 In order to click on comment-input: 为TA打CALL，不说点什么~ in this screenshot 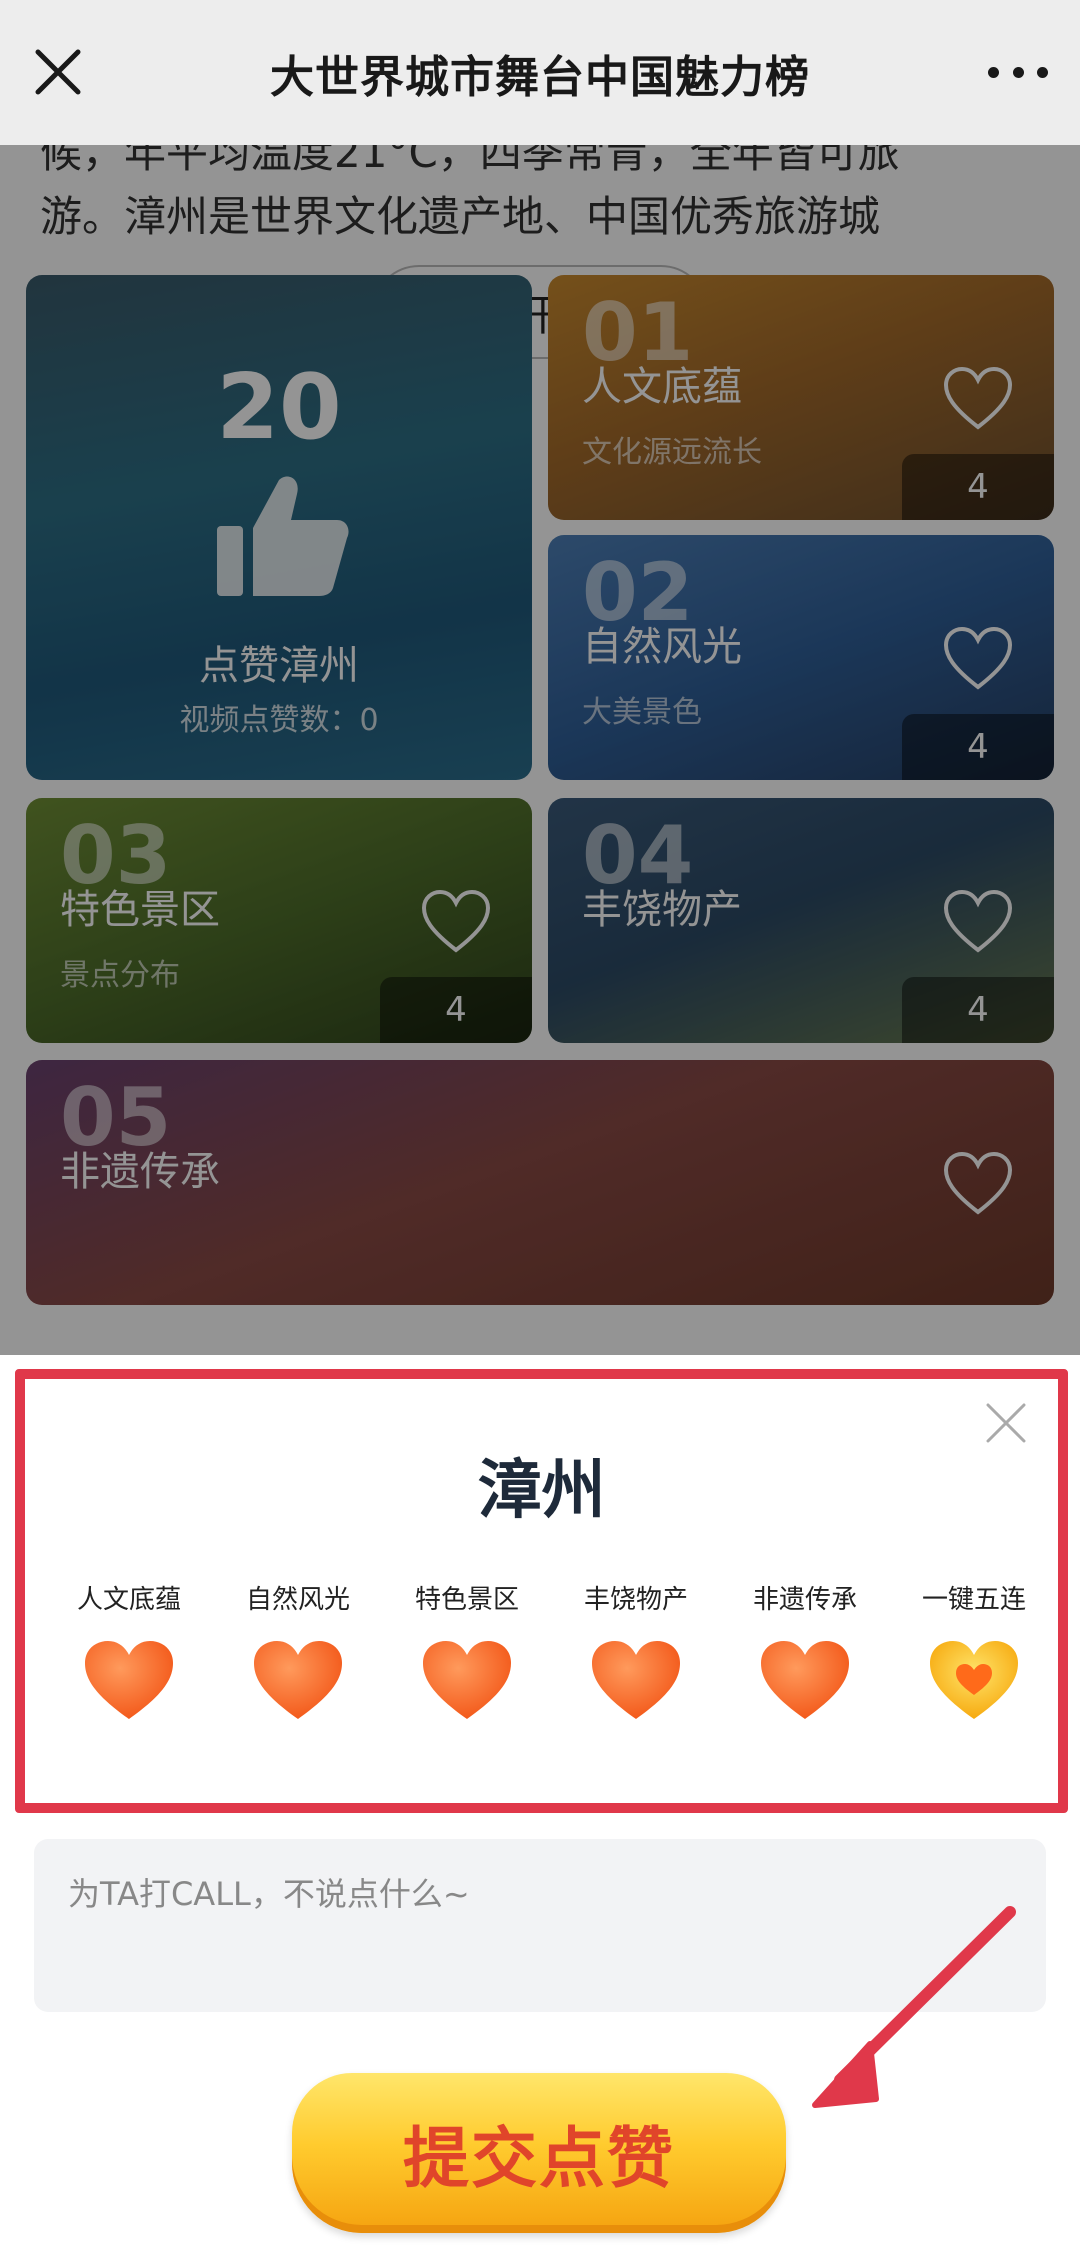, I will do `click(540, 1925)`.